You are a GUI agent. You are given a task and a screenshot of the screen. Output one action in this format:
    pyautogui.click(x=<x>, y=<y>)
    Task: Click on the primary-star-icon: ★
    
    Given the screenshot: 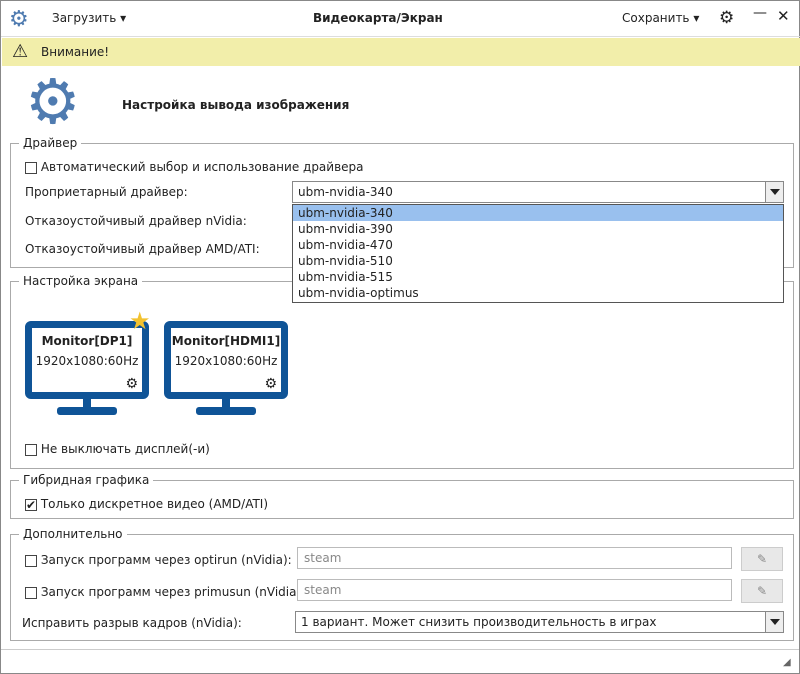 What is the action you would take?
    pyautogui.click(x=140, y=321)
    